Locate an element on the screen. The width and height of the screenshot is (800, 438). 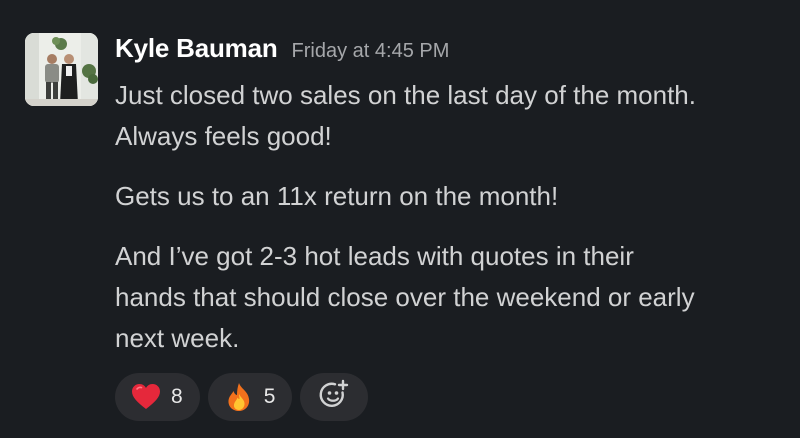
heart-emoji-icon is located at coordinates (146, 397).